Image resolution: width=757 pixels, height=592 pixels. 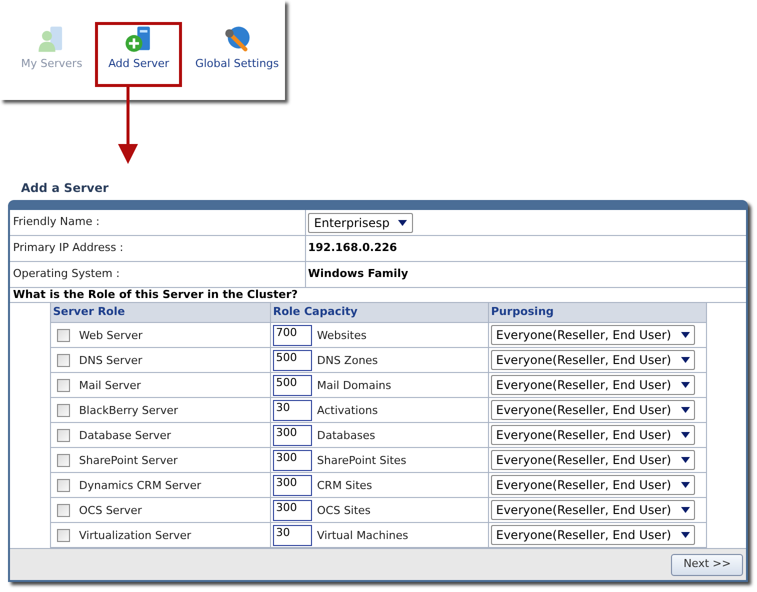 I want to click on field-value: 192.168.0.226, so click(x=353, y=248).